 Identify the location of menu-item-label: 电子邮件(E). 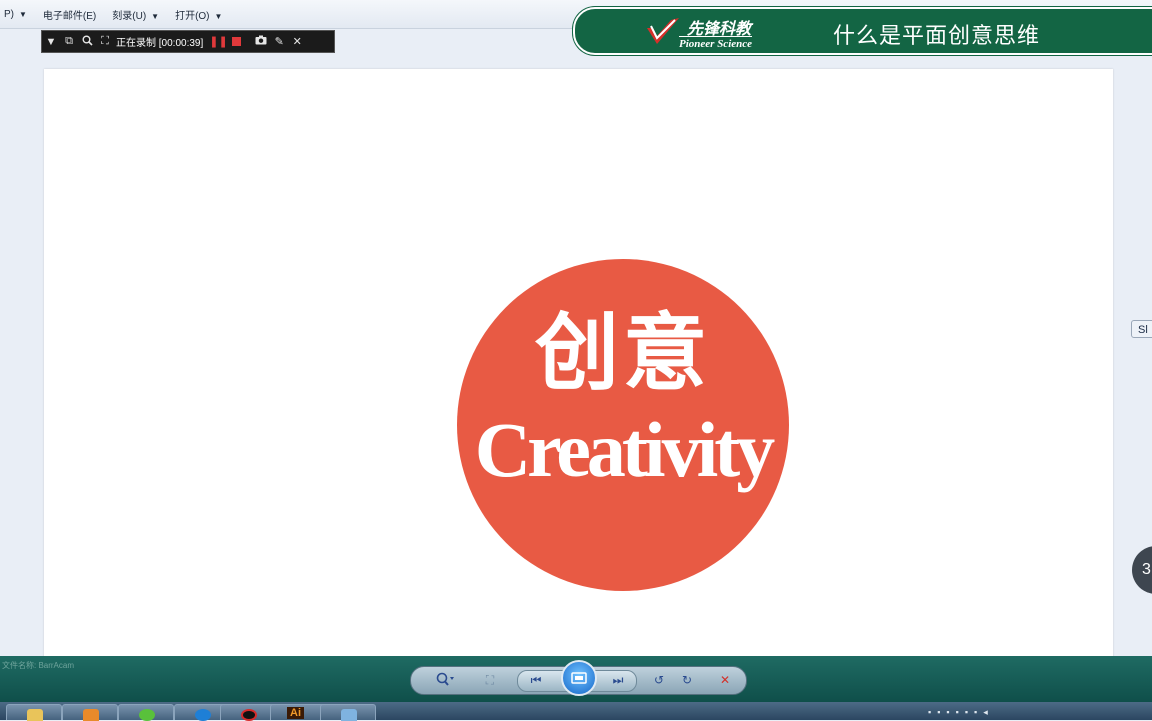
(69, 16).